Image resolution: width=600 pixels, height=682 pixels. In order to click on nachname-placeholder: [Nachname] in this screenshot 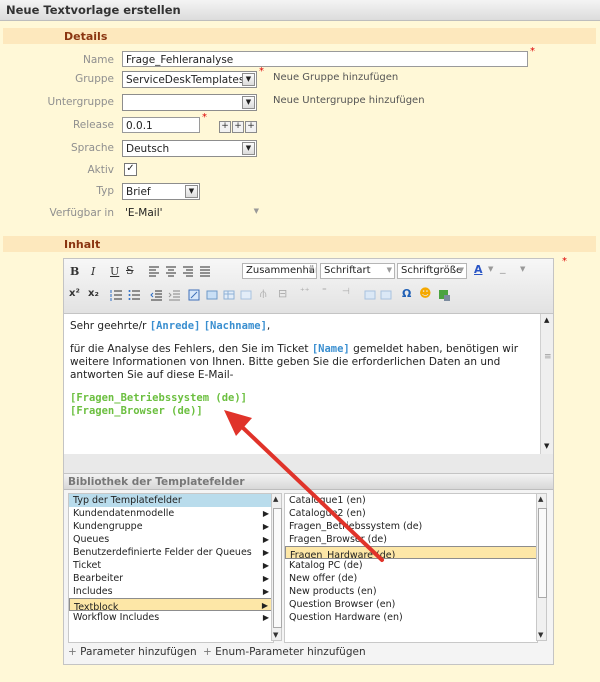, I will do `click(235, 326)`.